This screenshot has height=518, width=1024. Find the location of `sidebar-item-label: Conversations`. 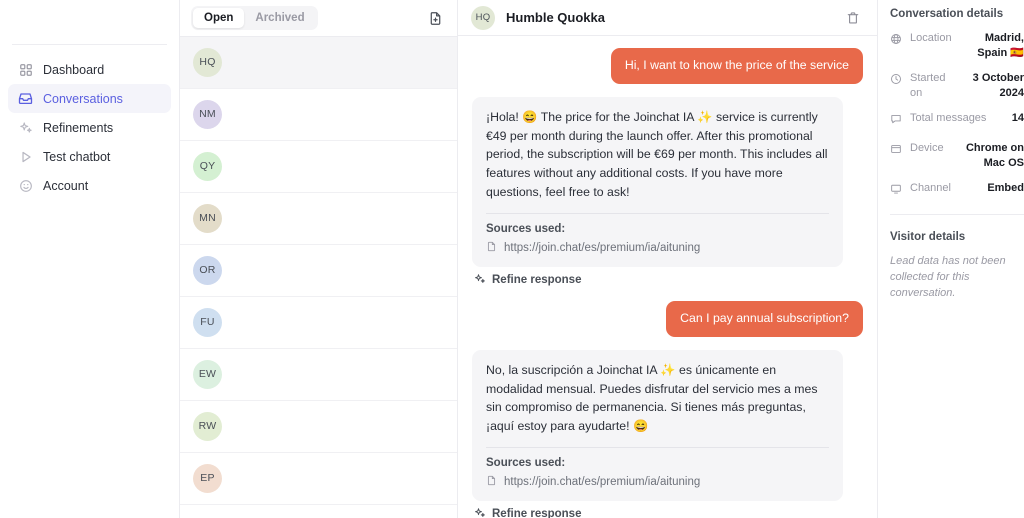

sidebar-item-label: Conversations is located at coordinates (83, 98).